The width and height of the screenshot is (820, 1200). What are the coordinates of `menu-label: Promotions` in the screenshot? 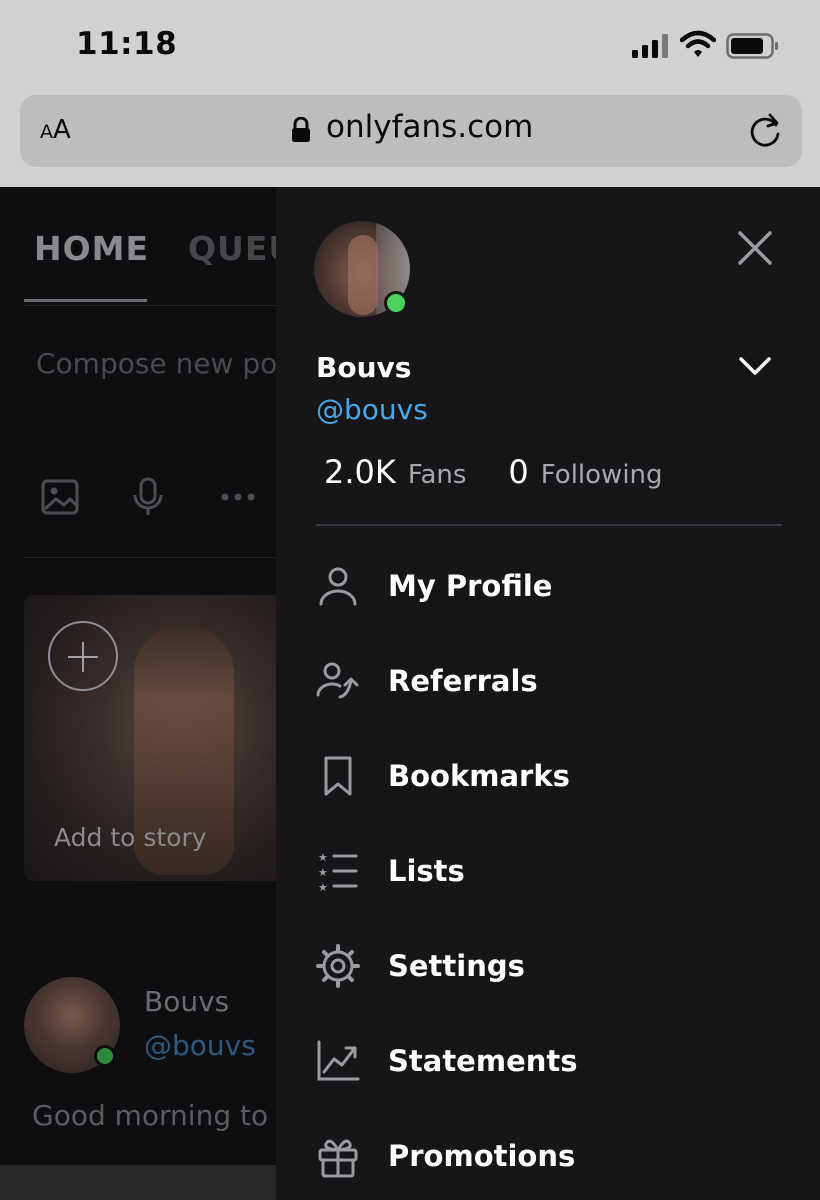 It's located at (482, 1156).